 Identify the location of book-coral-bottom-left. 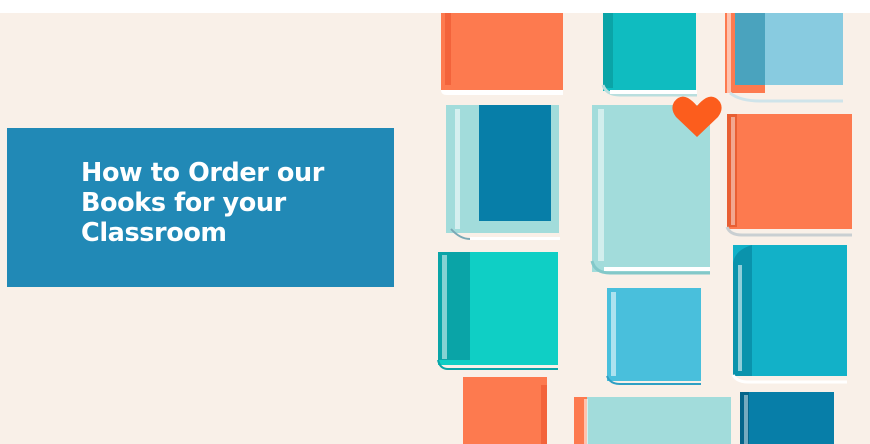
(505, 410).